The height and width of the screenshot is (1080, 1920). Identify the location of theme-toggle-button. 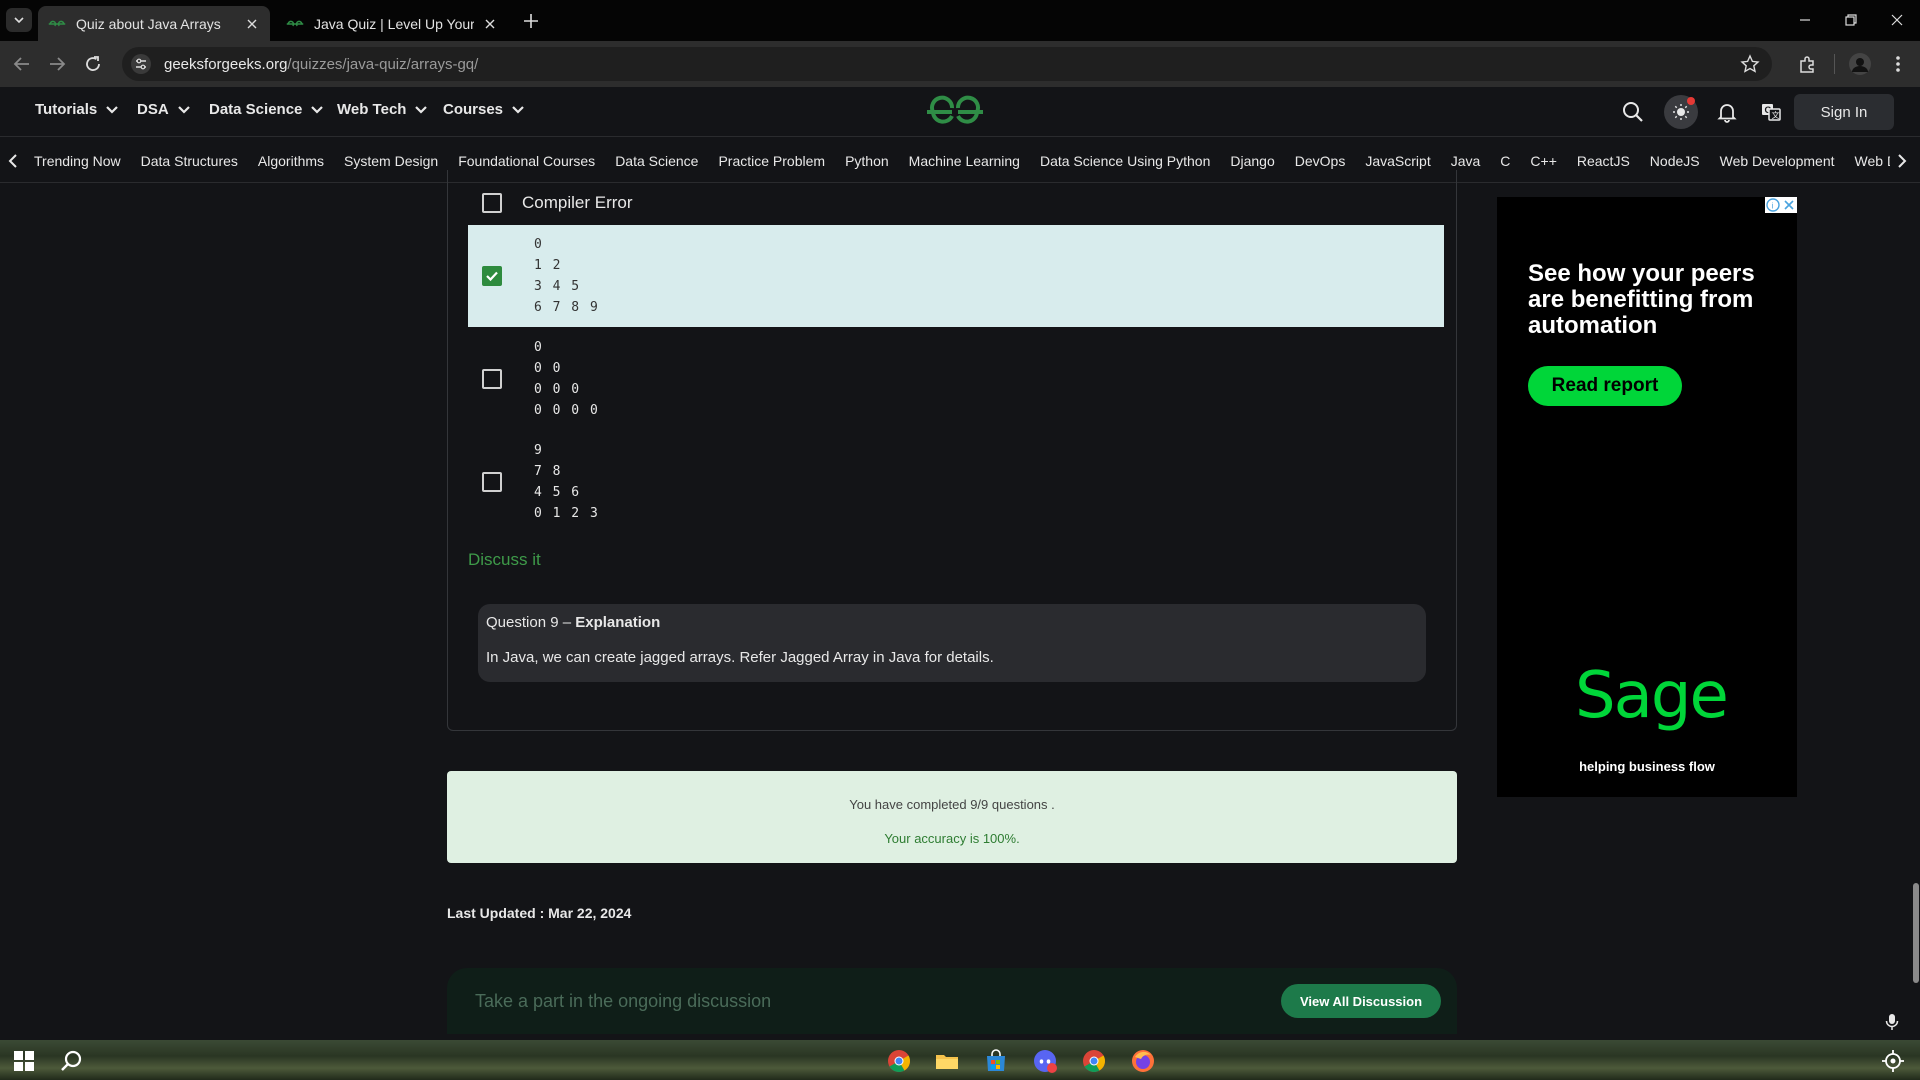
(1681, 112).